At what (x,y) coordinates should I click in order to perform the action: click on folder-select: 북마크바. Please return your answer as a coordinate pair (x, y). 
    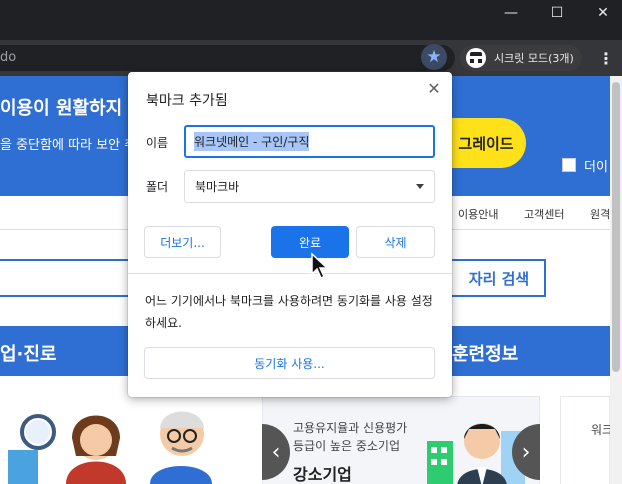
    Looking at the image, I should click on (309, 186).